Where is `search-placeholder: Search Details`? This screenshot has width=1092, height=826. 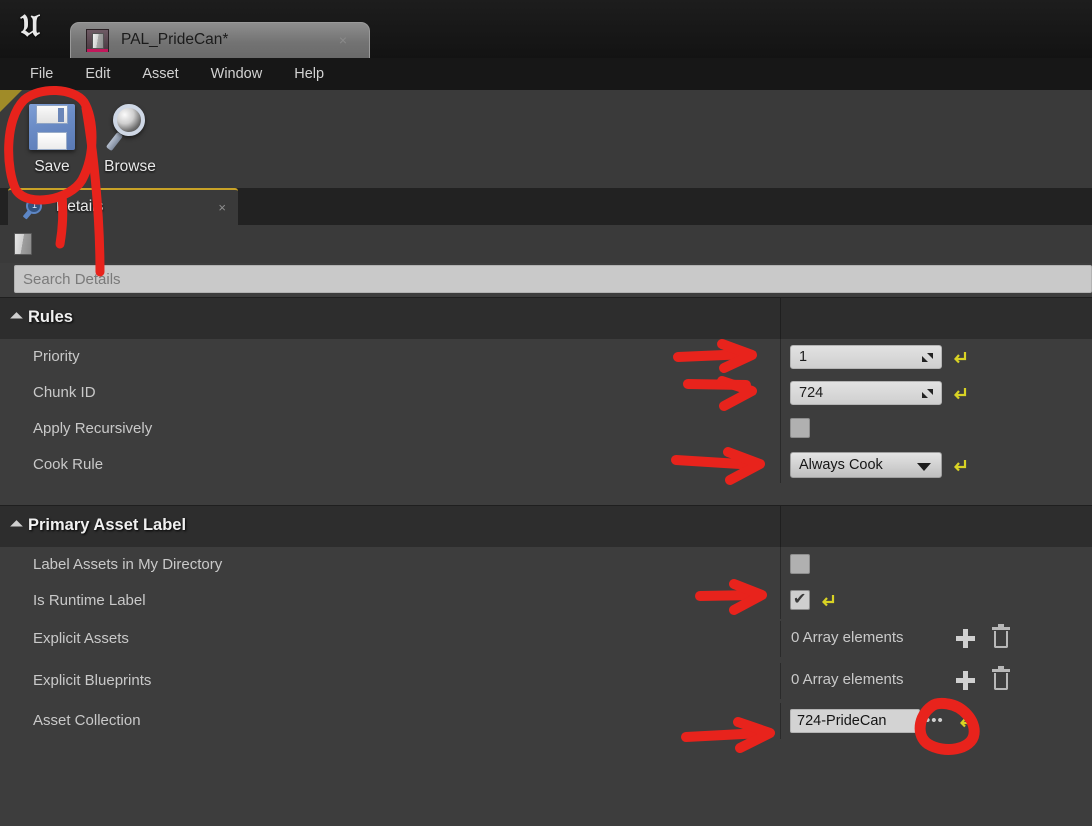 search-placeholder: Search Details is located at coordinates (72, 279).